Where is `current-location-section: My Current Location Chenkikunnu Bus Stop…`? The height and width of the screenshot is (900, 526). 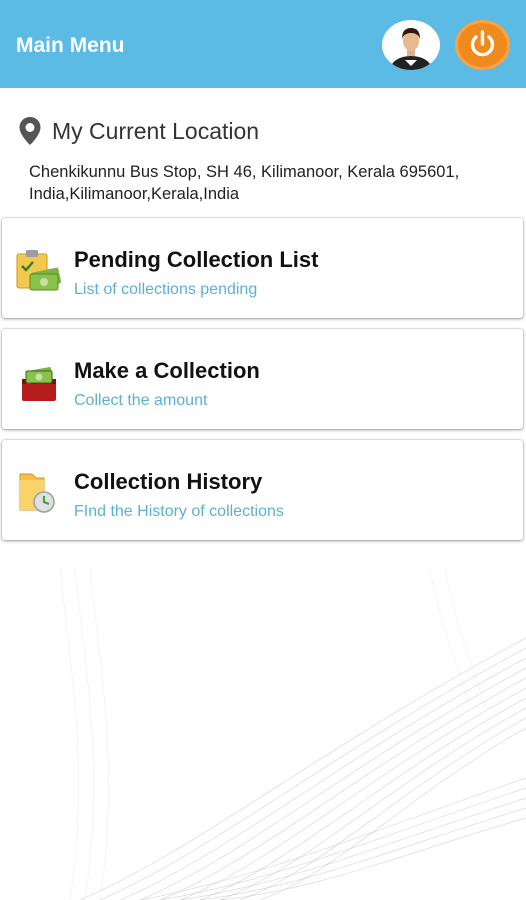 current-location-section: My Current Location Chenkikunnu Bus Stop… is located at coordinates (263, 152).